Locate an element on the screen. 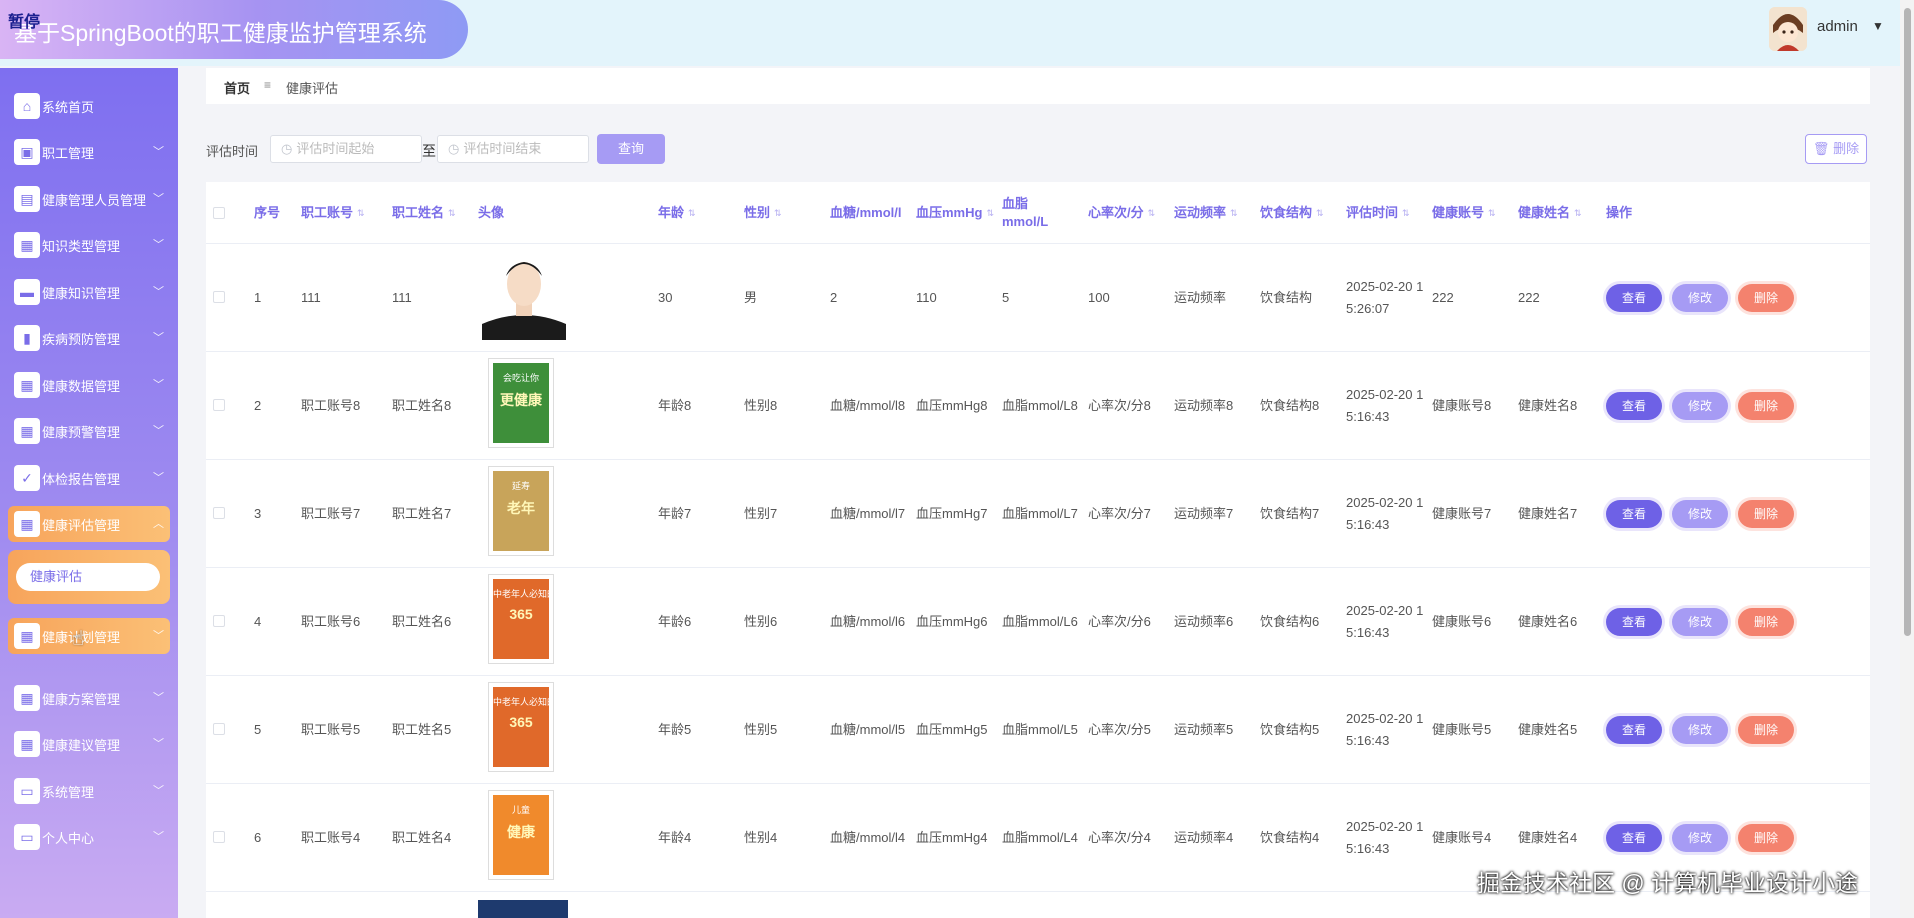 Image resolution: width=1914 pixels, height=918 pixels. grid-icon: ▦ is located at coordinates (27, 524).